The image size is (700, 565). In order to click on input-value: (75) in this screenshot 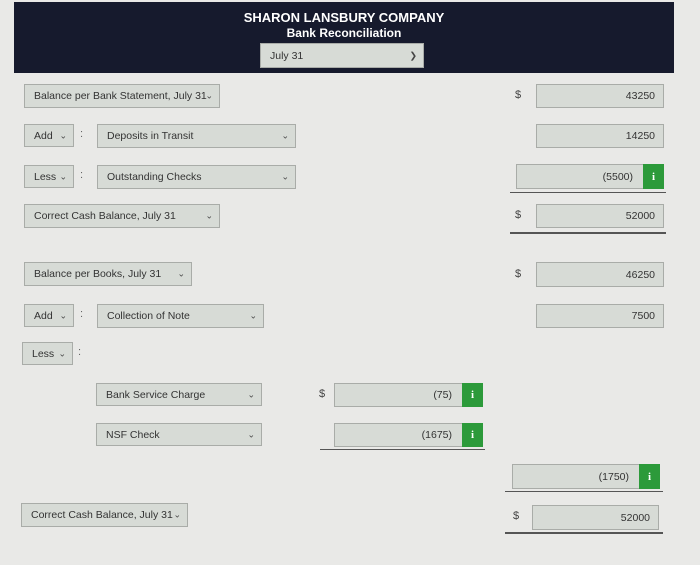, I will do `click(442, 395)`.